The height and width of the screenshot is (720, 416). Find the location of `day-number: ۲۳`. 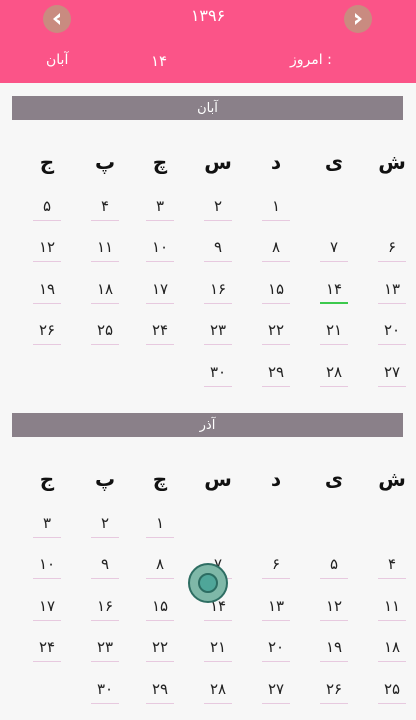

day-number: ۲۳ is located at coordinates (105, 647).